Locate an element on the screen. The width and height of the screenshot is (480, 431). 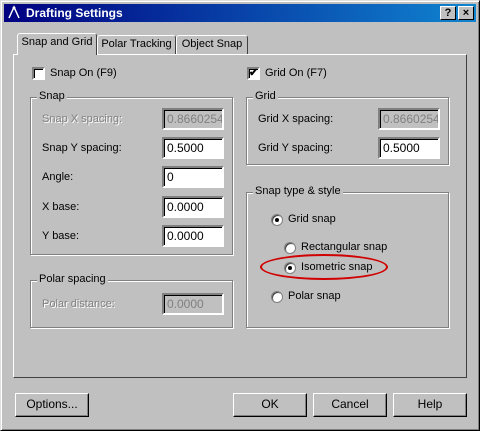
grid-x-spacing-field: 0.86602540 is located at coordinates (409, 119).